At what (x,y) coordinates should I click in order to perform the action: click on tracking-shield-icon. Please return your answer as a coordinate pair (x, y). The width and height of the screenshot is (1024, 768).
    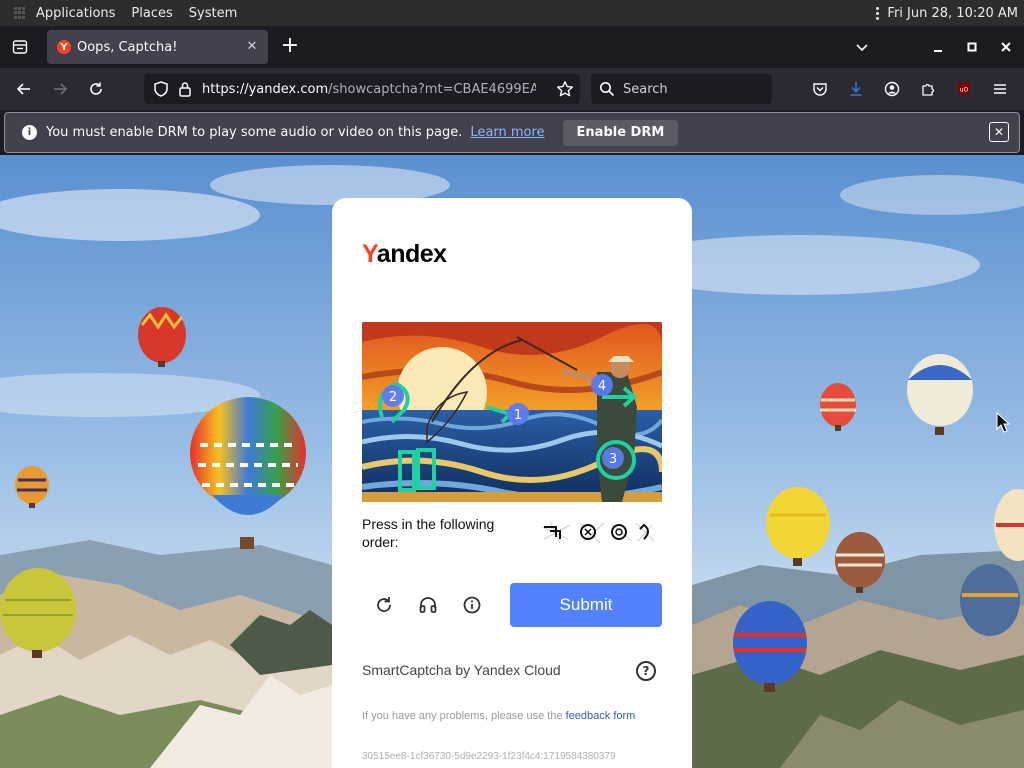
    Looking at the image, I should click on (161, 89).